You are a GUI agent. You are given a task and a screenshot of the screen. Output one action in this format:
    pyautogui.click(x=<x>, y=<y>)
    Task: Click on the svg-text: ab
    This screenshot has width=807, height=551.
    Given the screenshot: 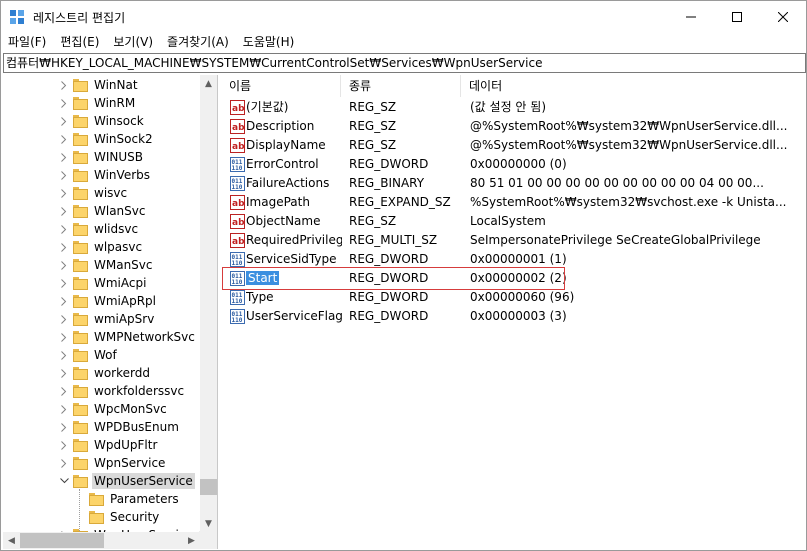 What is the action you would take?
    pyautogui.click(x=238, y=128)
    